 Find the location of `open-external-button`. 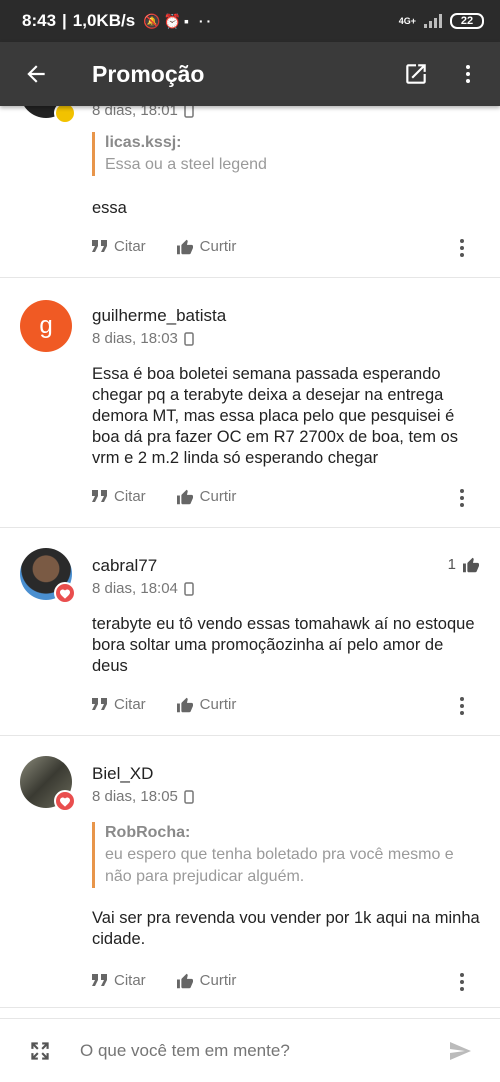

open-external-button is located at coordinates (416, 74).